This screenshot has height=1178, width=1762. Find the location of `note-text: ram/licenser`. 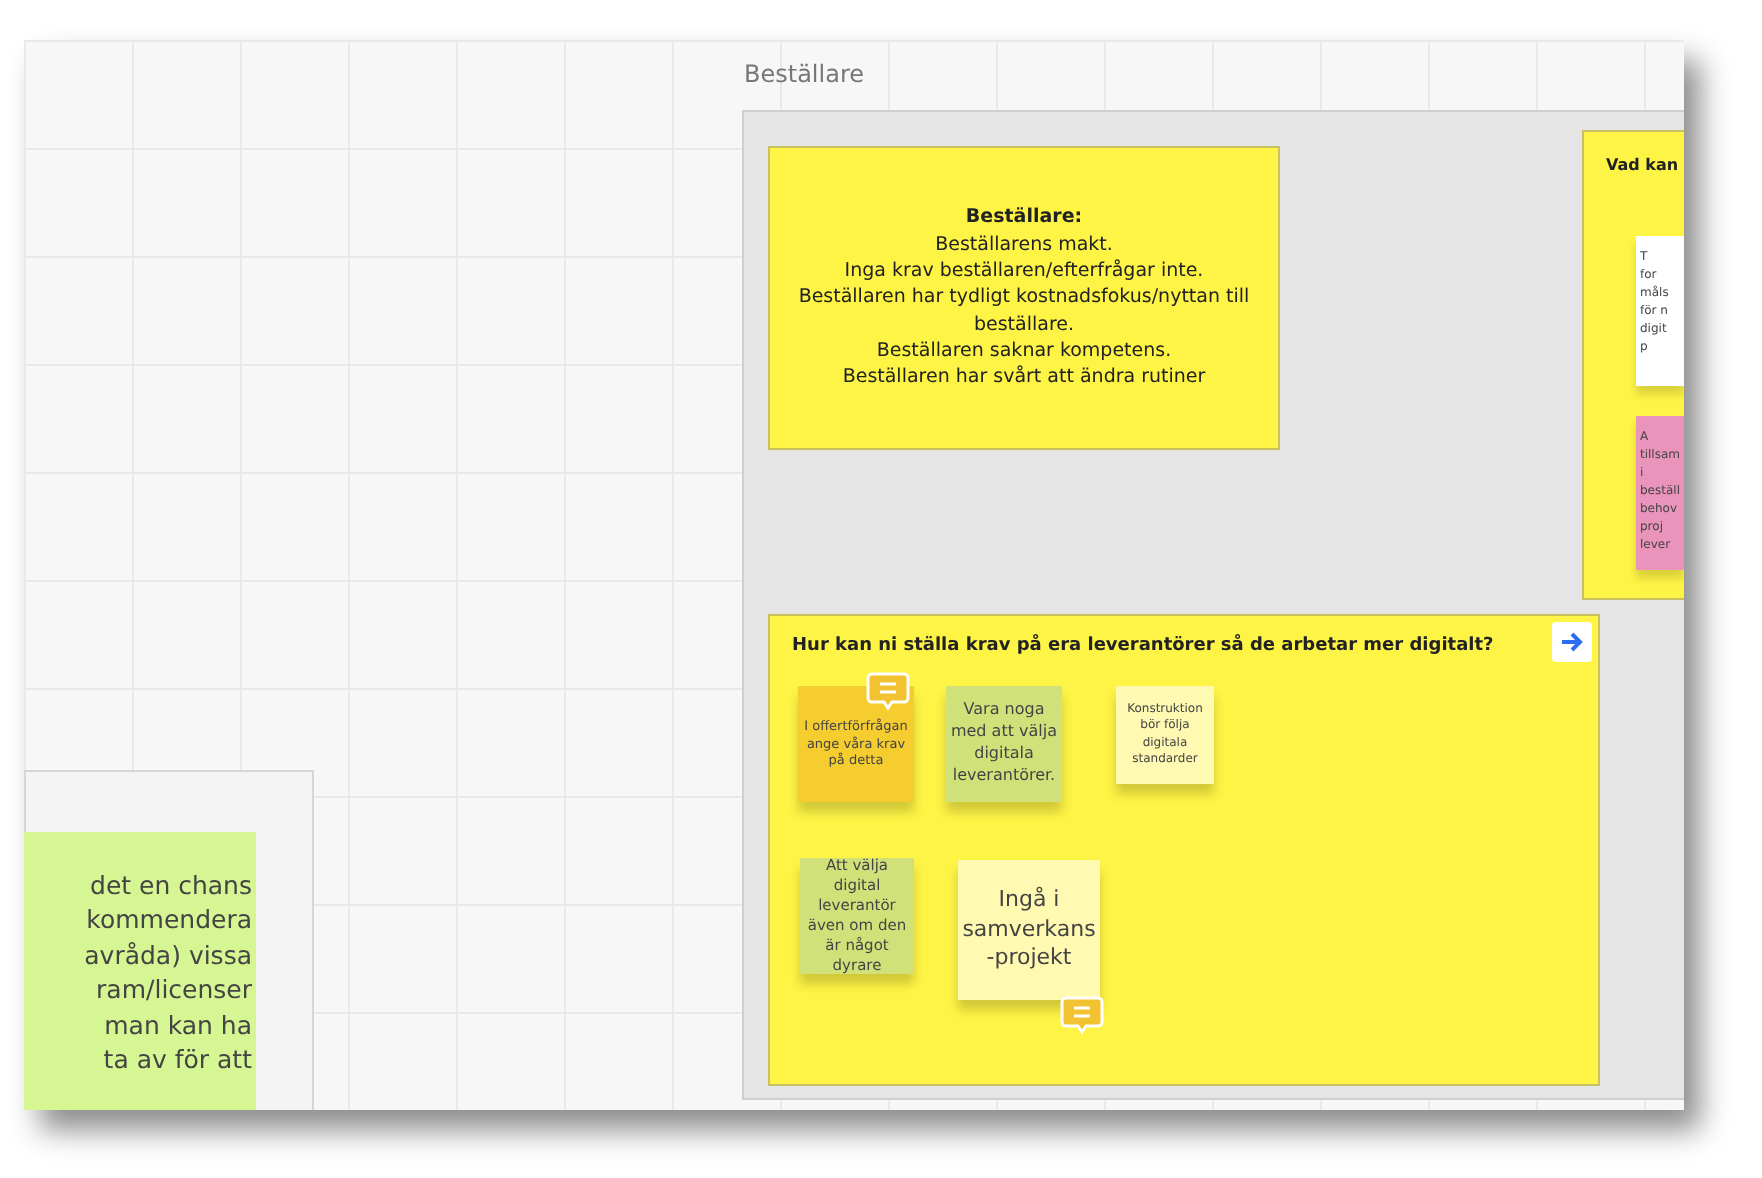

note-text: ram/licenser is located at coordinates (174, 989).